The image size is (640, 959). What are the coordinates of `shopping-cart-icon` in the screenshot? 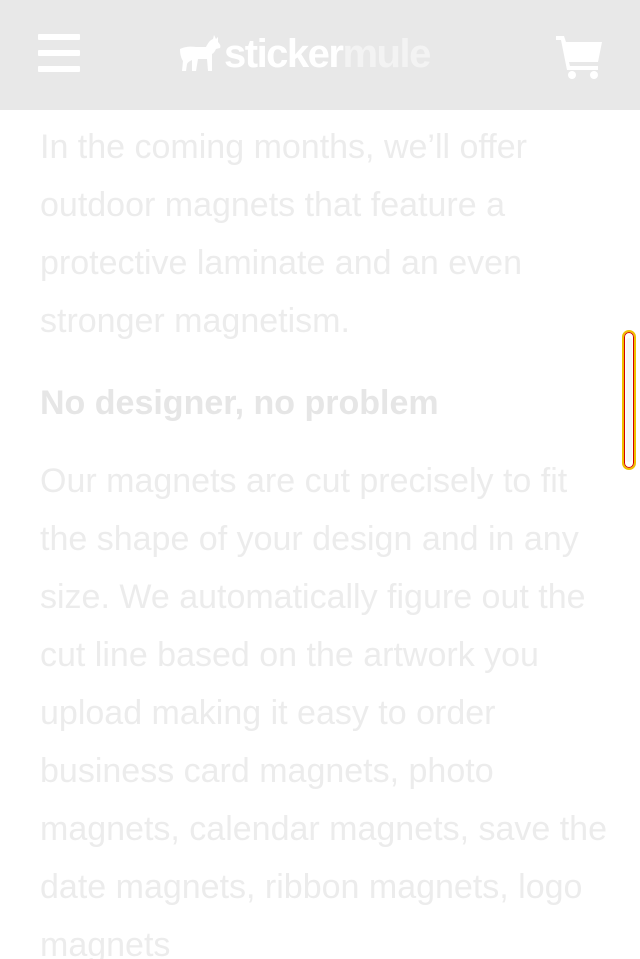 It's located at (579, 57).